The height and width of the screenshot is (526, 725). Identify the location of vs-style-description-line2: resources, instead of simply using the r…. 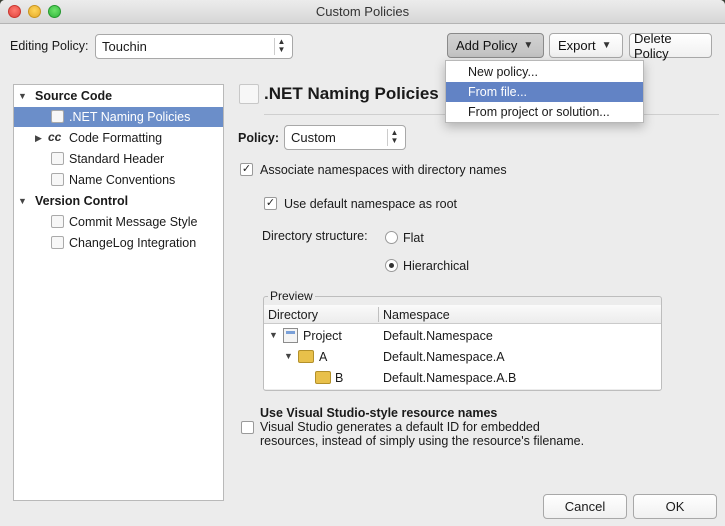
(422, 441).